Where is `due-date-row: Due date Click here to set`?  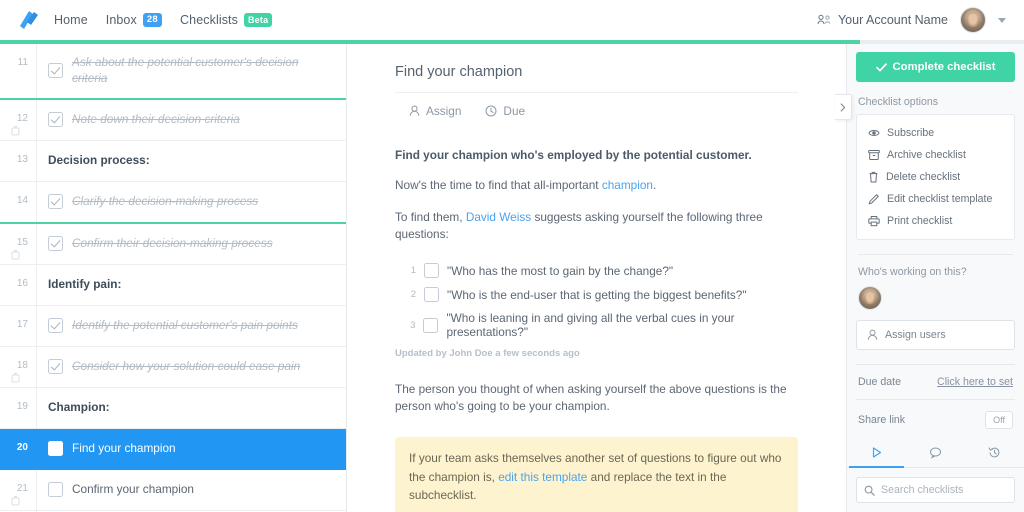
due-date-row: Due date Click here to set is located at coordinates (935, 382).